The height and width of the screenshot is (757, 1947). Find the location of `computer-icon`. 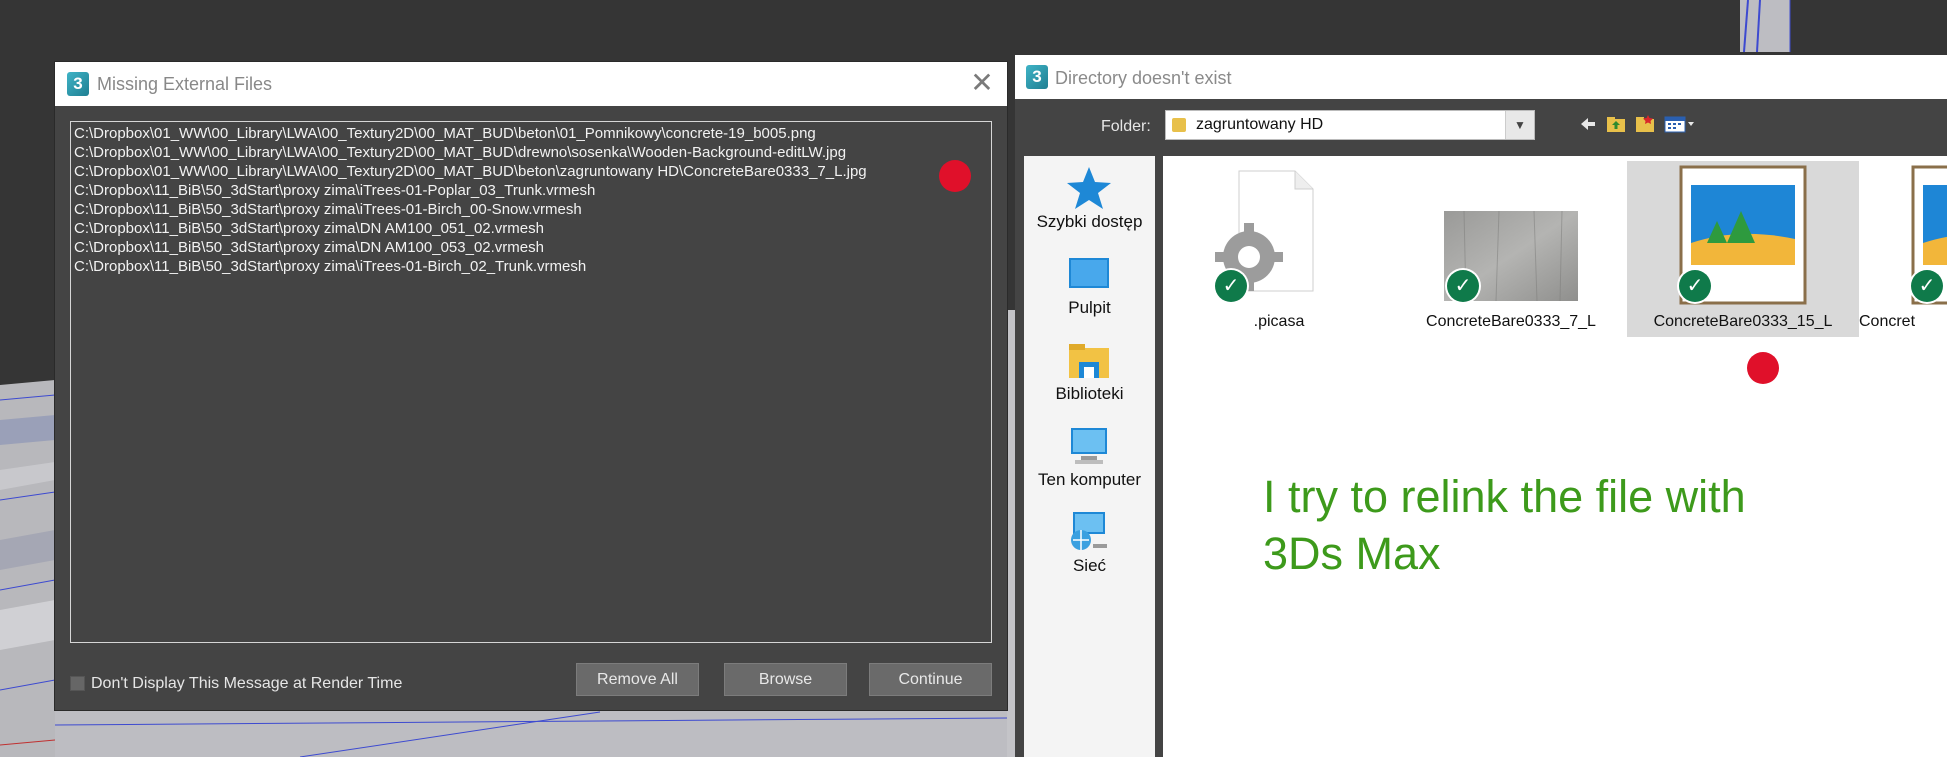

computer-icon is located at coordinates (1089, 446).